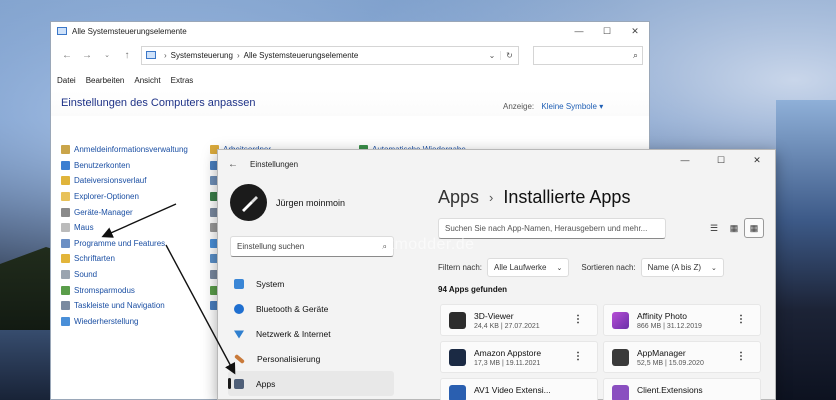 This screenshot has height=400, width=836. Describe the element at coordinates (102, 165) in the screenshot. I see `cp-item-label: Benutzerkonten` at that location.